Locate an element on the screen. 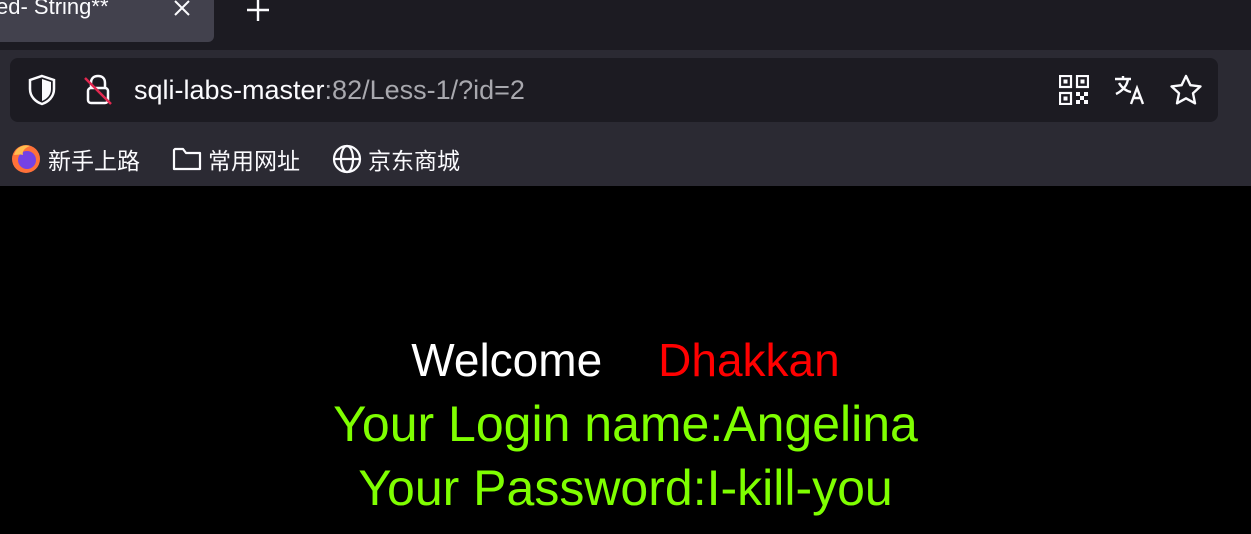  globe-icon is located at coordinates (347, 159).